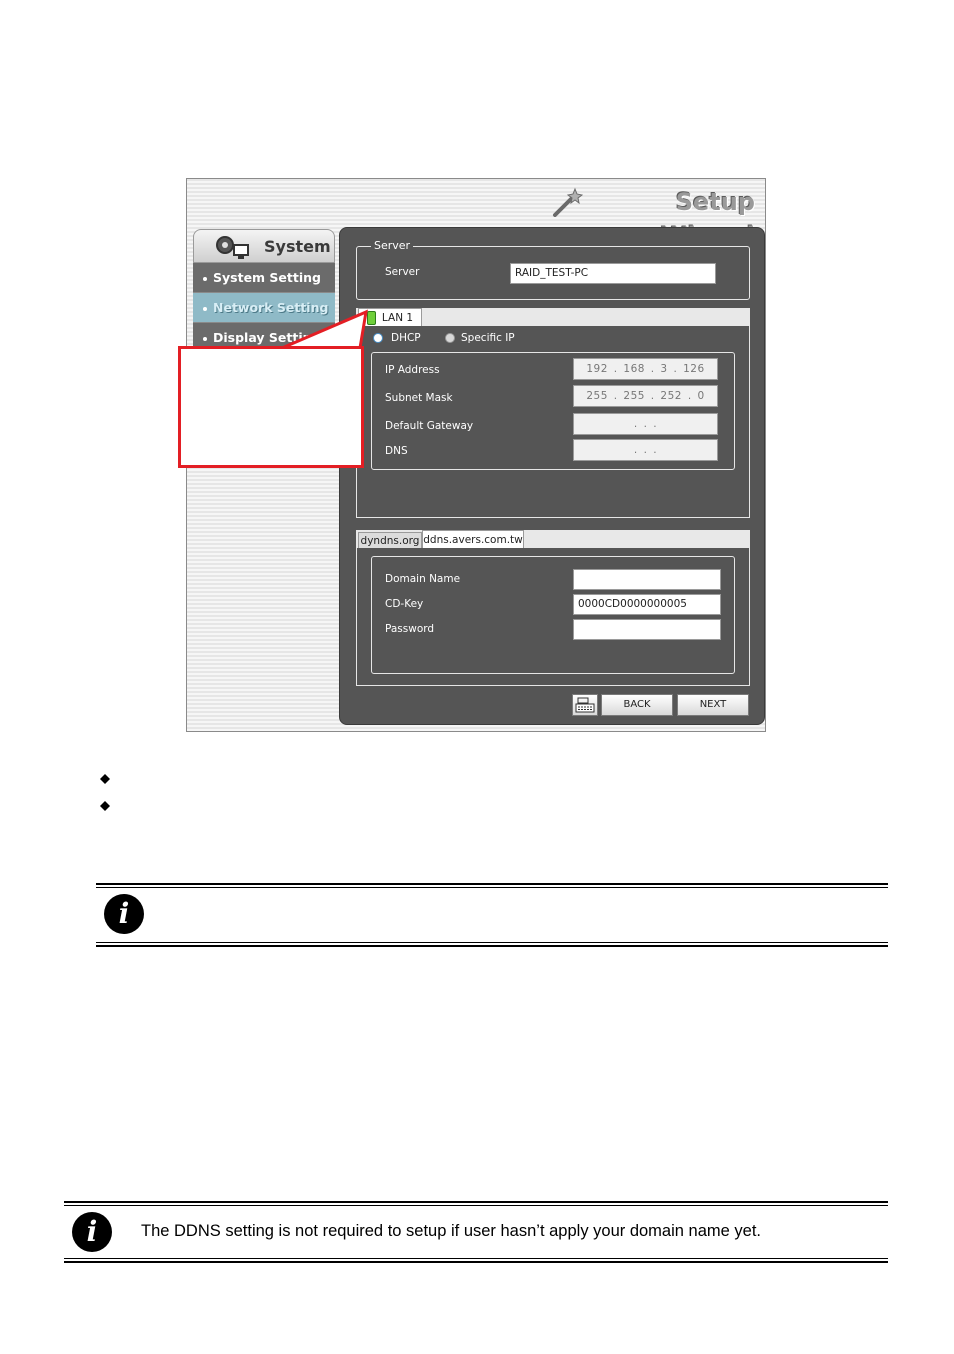  What do you see at coordinates (271, 407) in the screenshot?
I see `callout-box` at bounding box center [271, 407].